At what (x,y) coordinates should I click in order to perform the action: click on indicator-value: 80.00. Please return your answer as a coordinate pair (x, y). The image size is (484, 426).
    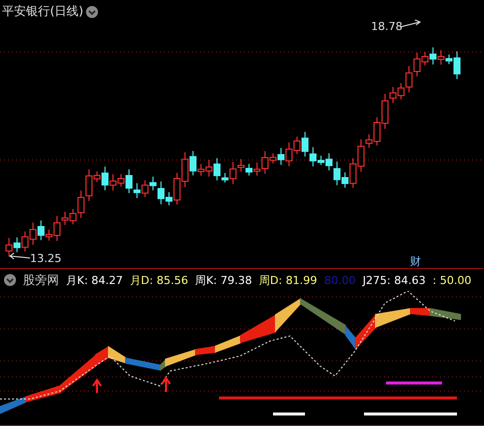
    Looking at the image, I should click on (340, 280).